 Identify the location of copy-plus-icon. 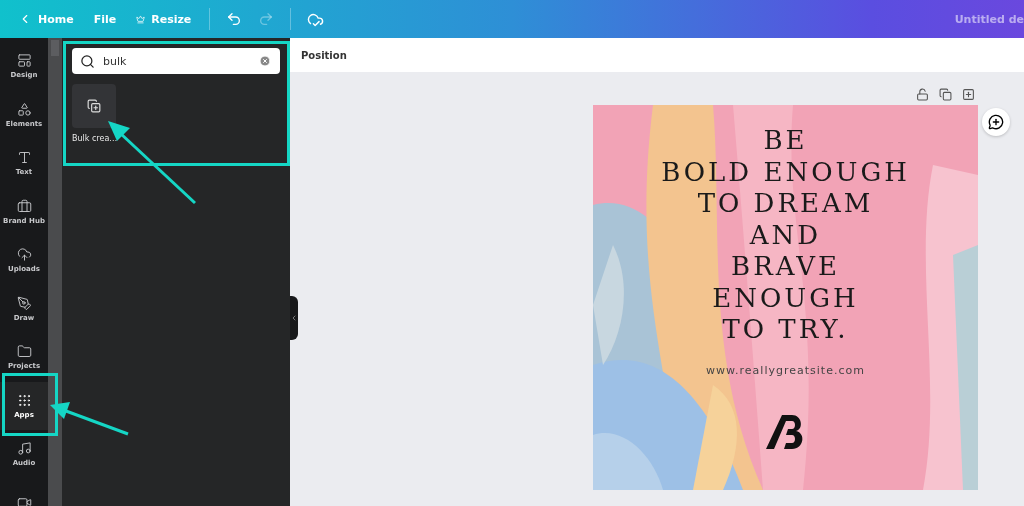
(94, 106).